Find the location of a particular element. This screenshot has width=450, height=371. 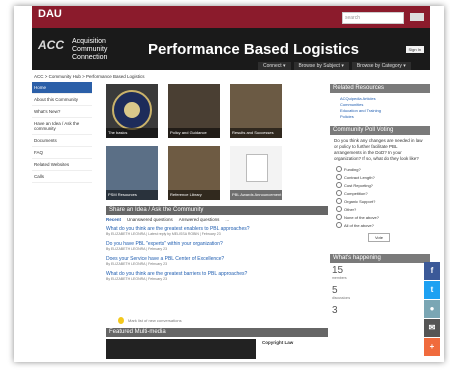

nav-connect: Connect ▾ is located at coordinates (274, 66).